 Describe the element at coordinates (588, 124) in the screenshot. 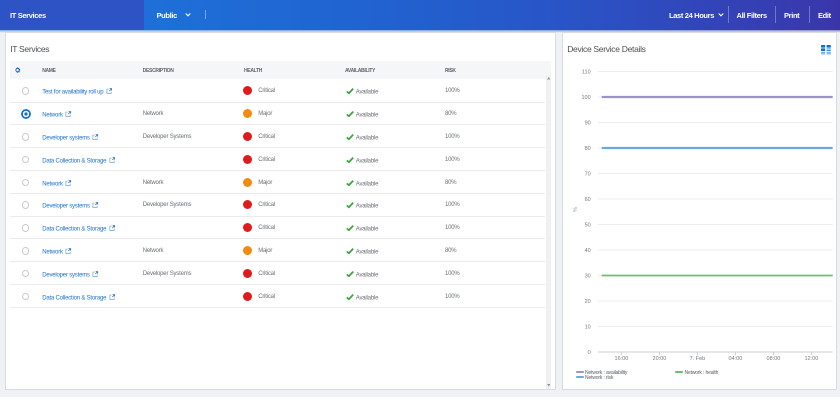

I see `svg-text: 90` at that location.